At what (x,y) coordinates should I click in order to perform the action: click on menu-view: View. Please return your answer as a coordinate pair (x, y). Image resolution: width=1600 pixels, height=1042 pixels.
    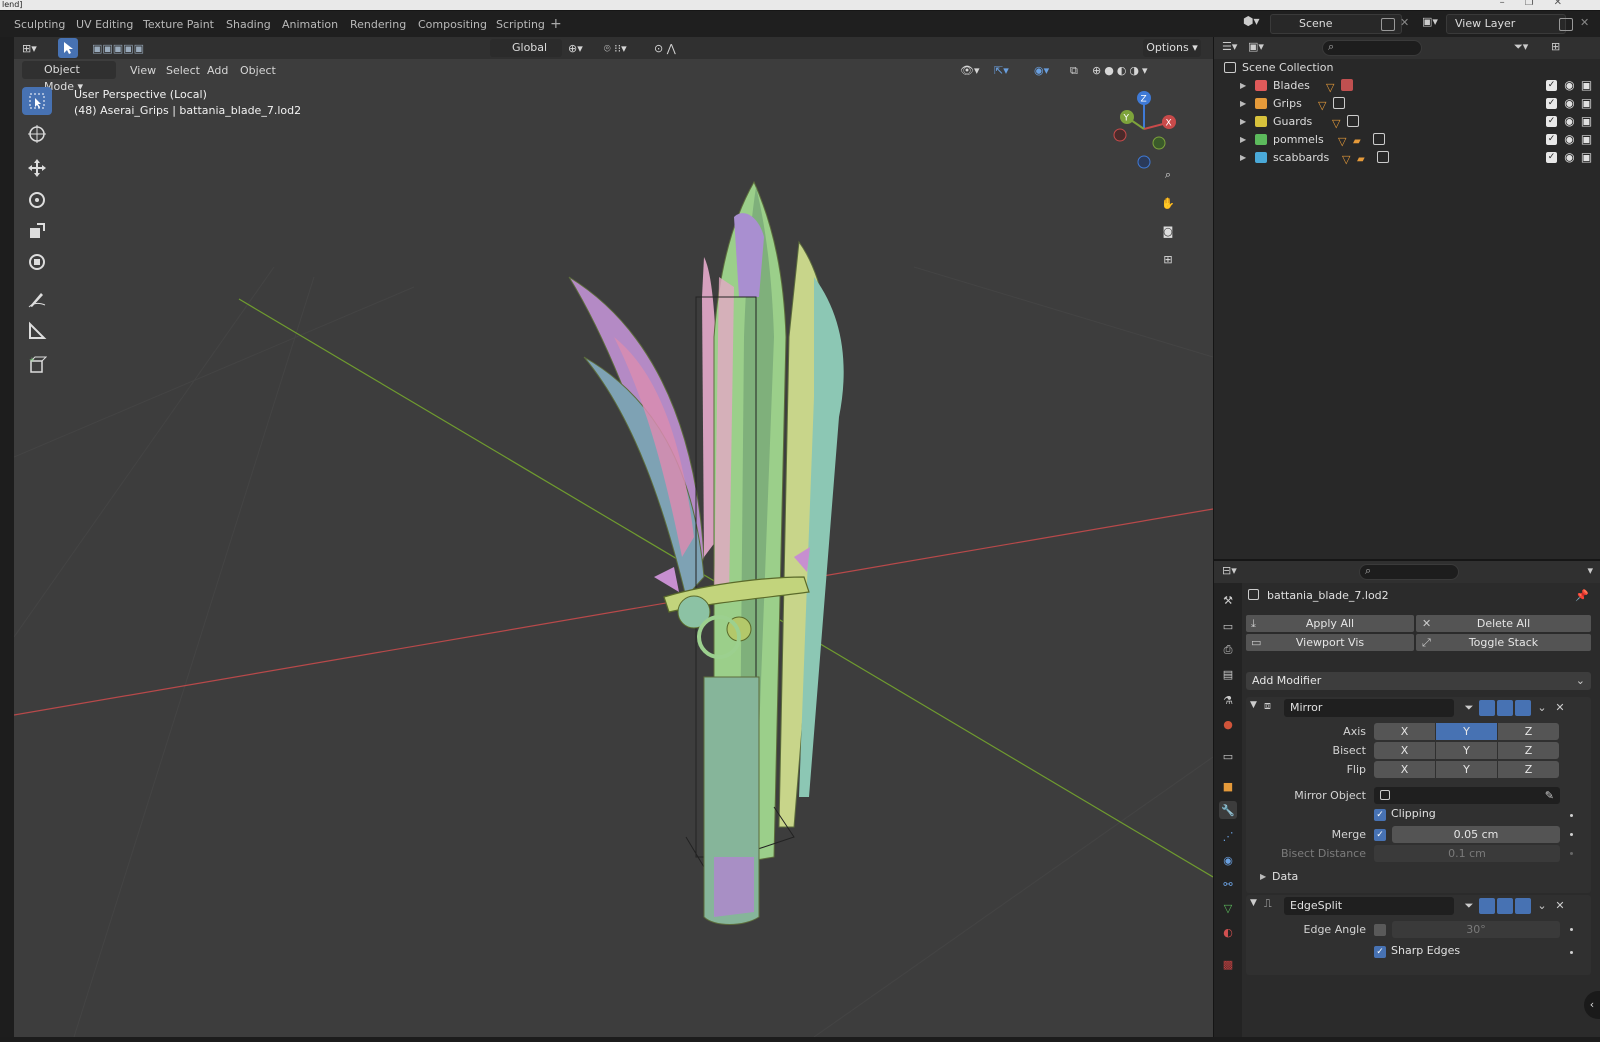
    Looking at the image, I should click on (143, 70).